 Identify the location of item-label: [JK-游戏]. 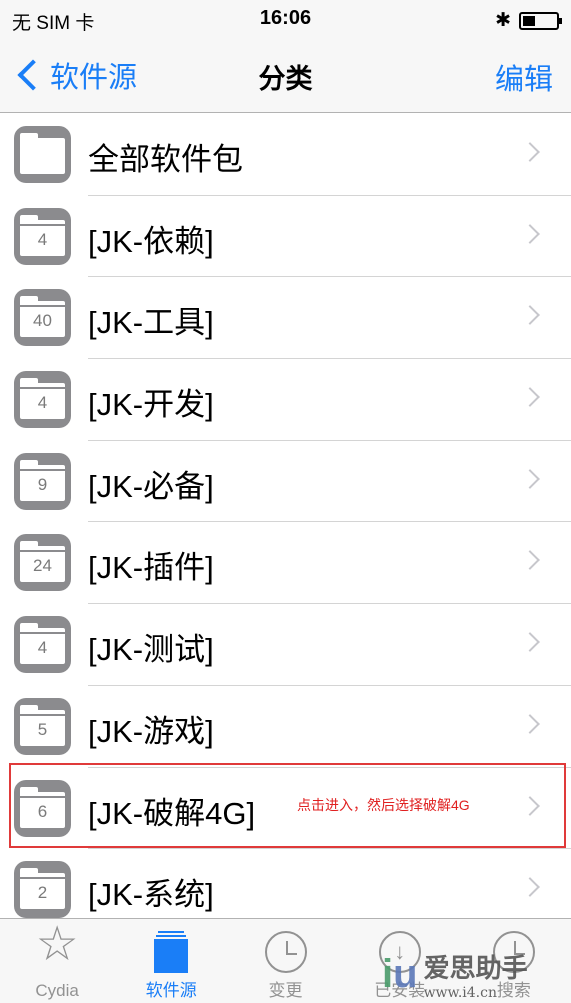
(151, 731).